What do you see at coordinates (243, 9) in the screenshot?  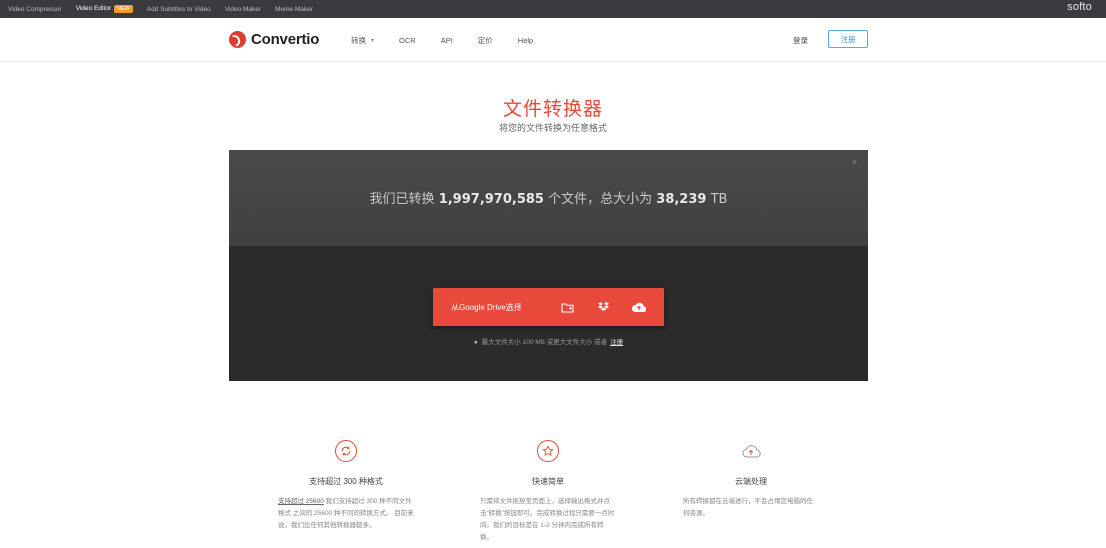 I see `topbar-link-video-maker: Video Maker` at bounding box center [243, 9].